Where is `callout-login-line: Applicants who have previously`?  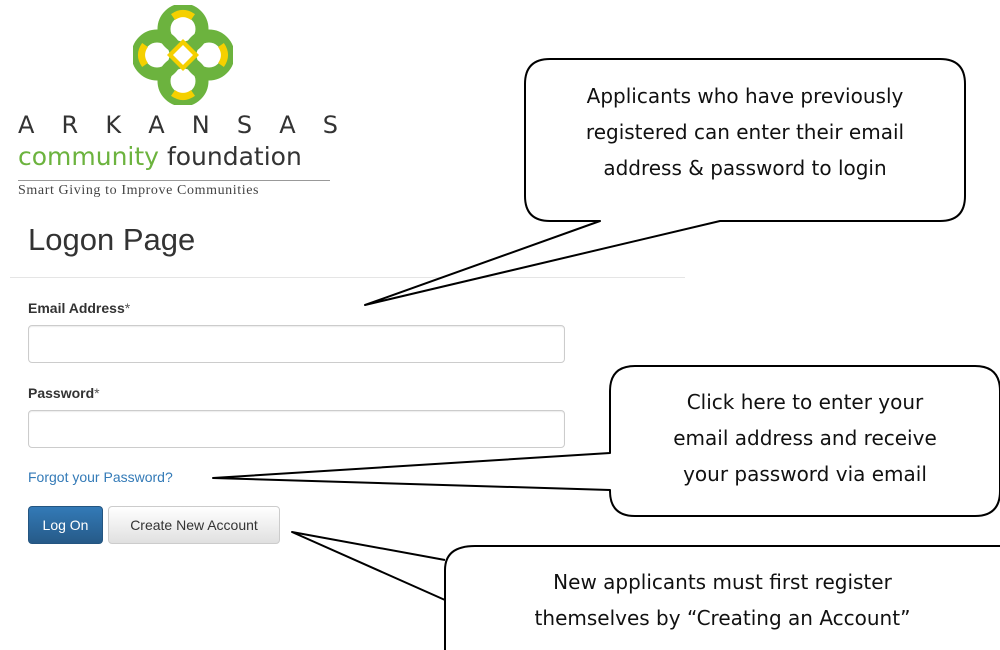 callout-login-line: Applicants who have previously is located at coordinates (745, 96).